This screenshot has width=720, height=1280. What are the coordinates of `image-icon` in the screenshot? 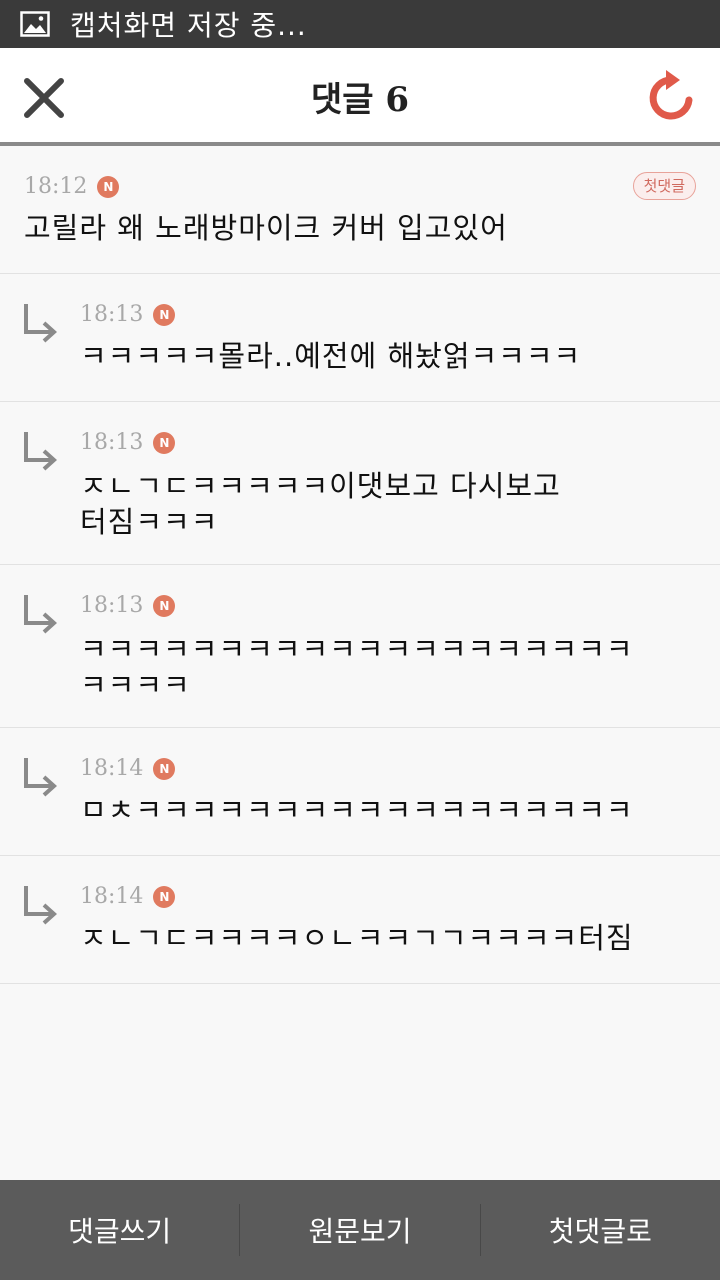 It's located at (35, 24).